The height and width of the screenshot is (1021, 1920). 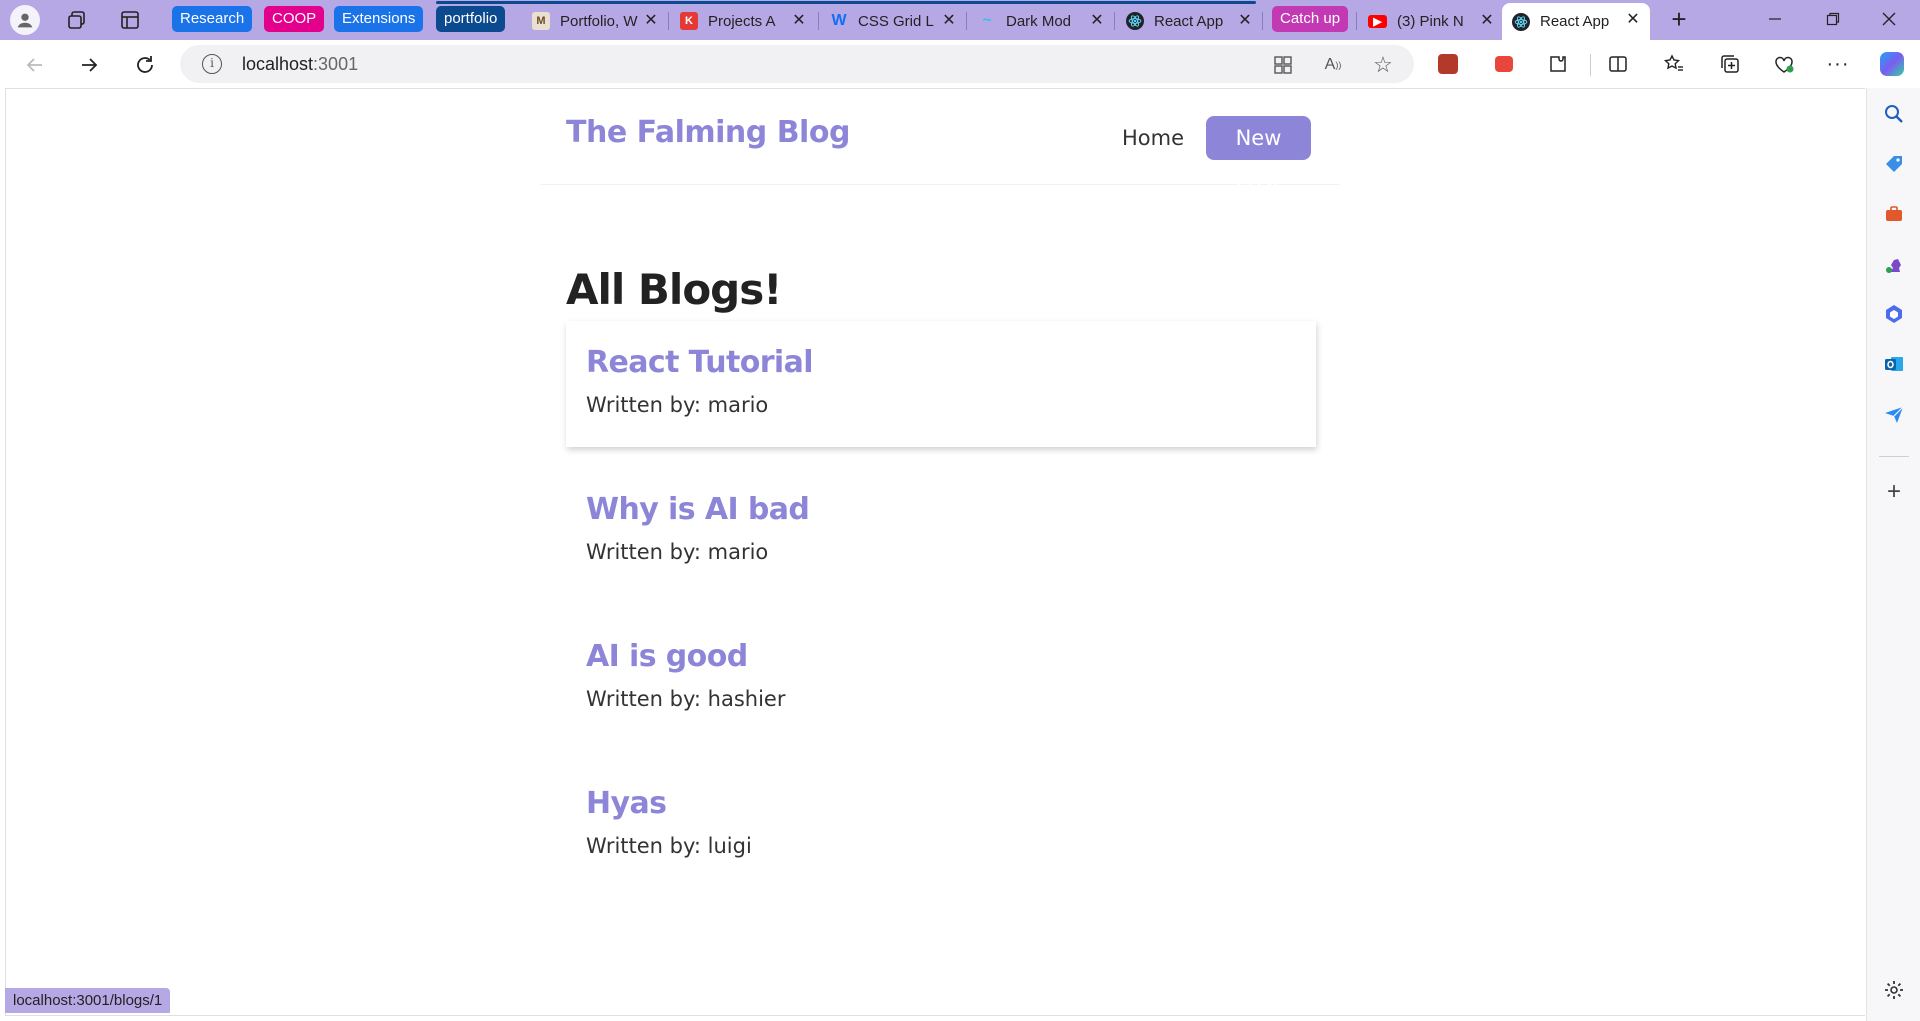 What do you see at coordinates (941, 363) in the screenshot?
I see `blog-title-link: React Tutorial` at bounding box center [941, 363].